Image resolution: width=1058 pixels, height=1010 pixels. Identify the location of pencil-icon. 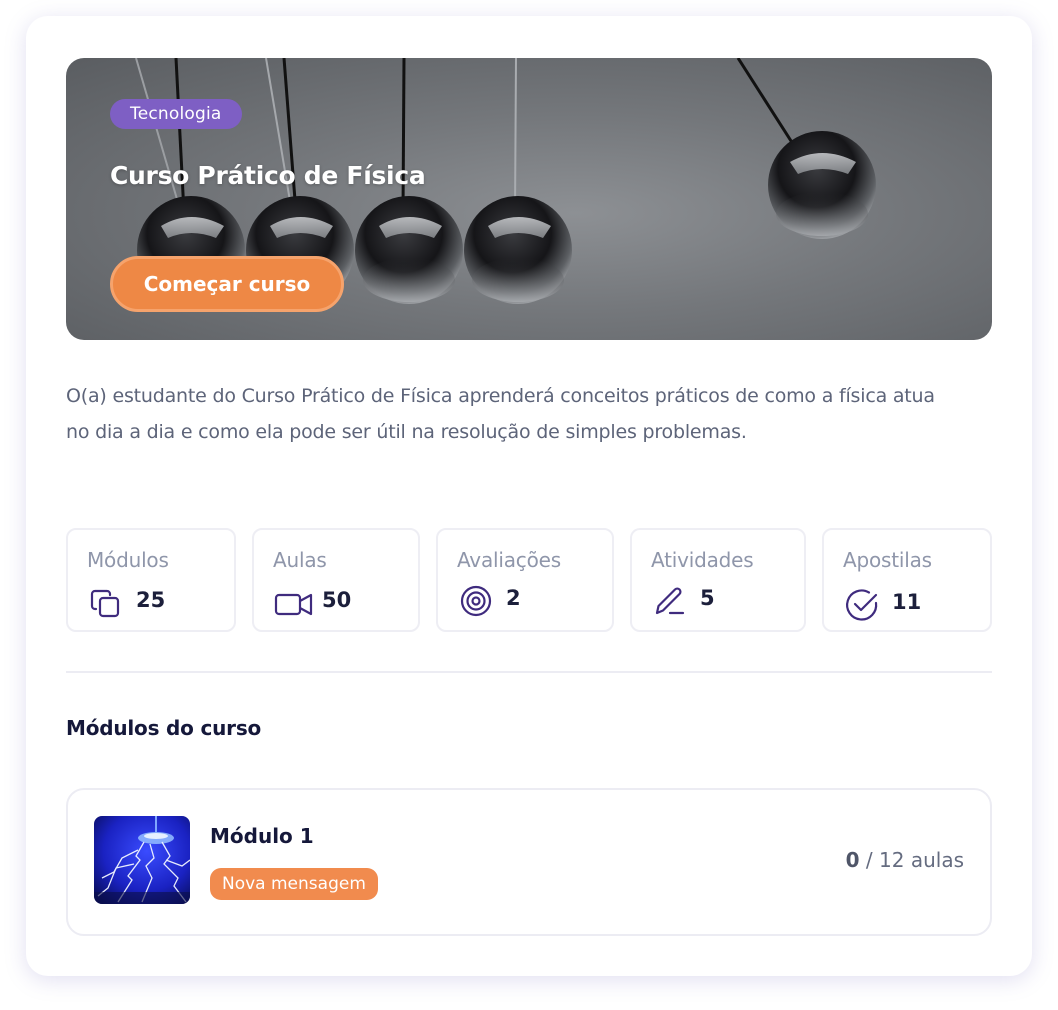
(670, 601).